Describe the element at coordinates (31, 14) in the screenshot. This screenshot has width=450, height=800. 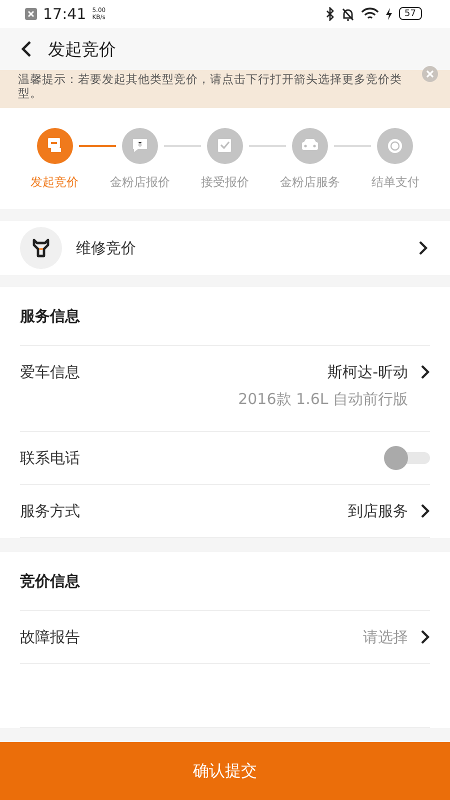
I see `notification-icon` at that location.